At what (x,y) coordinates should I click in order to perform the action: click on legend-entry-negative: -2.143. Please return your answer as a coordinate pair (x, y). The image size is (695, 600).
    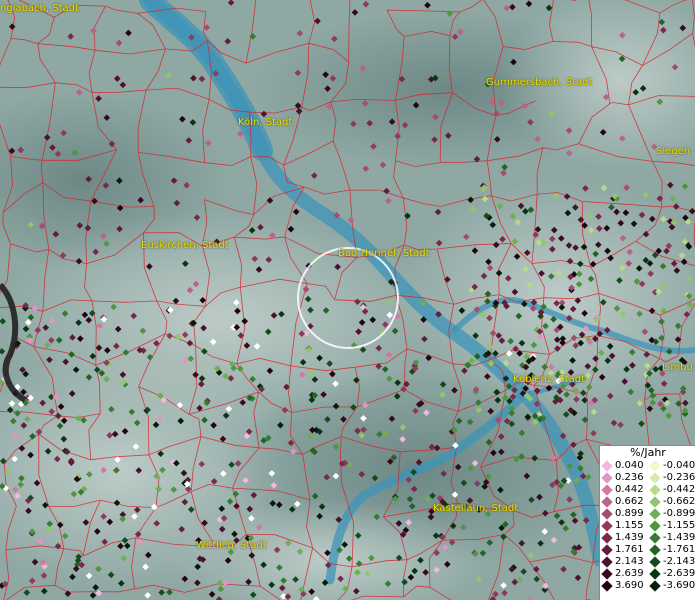
    Looking at the image, I should click on (671, 562).